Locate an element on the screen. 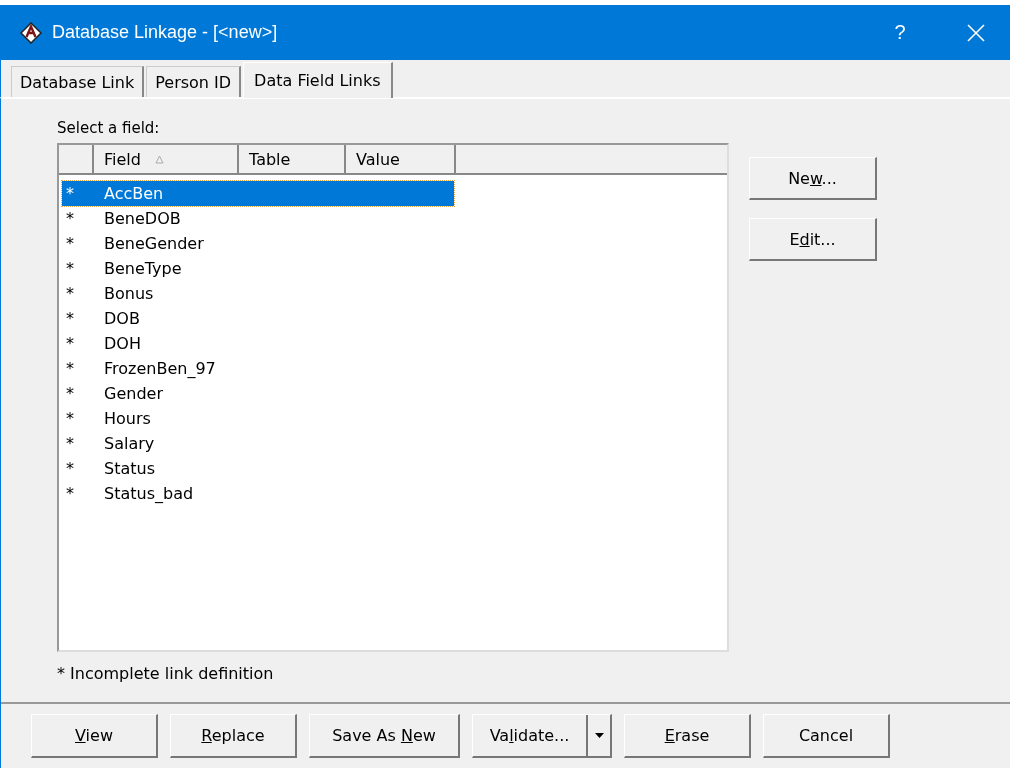  list-row: * DOH is located at coordinates (258, 343).